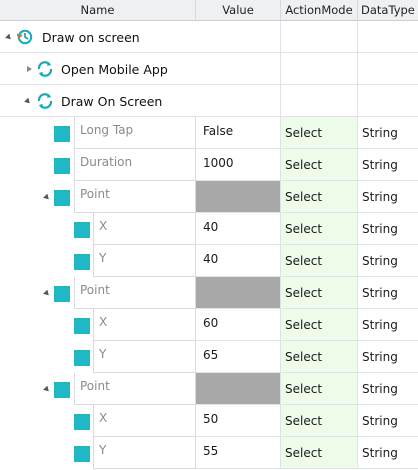  What do you see at coordinates (45, 69) in the screenshot?
I see `refresh-cycle-icon` at bounding box center [45, 69].